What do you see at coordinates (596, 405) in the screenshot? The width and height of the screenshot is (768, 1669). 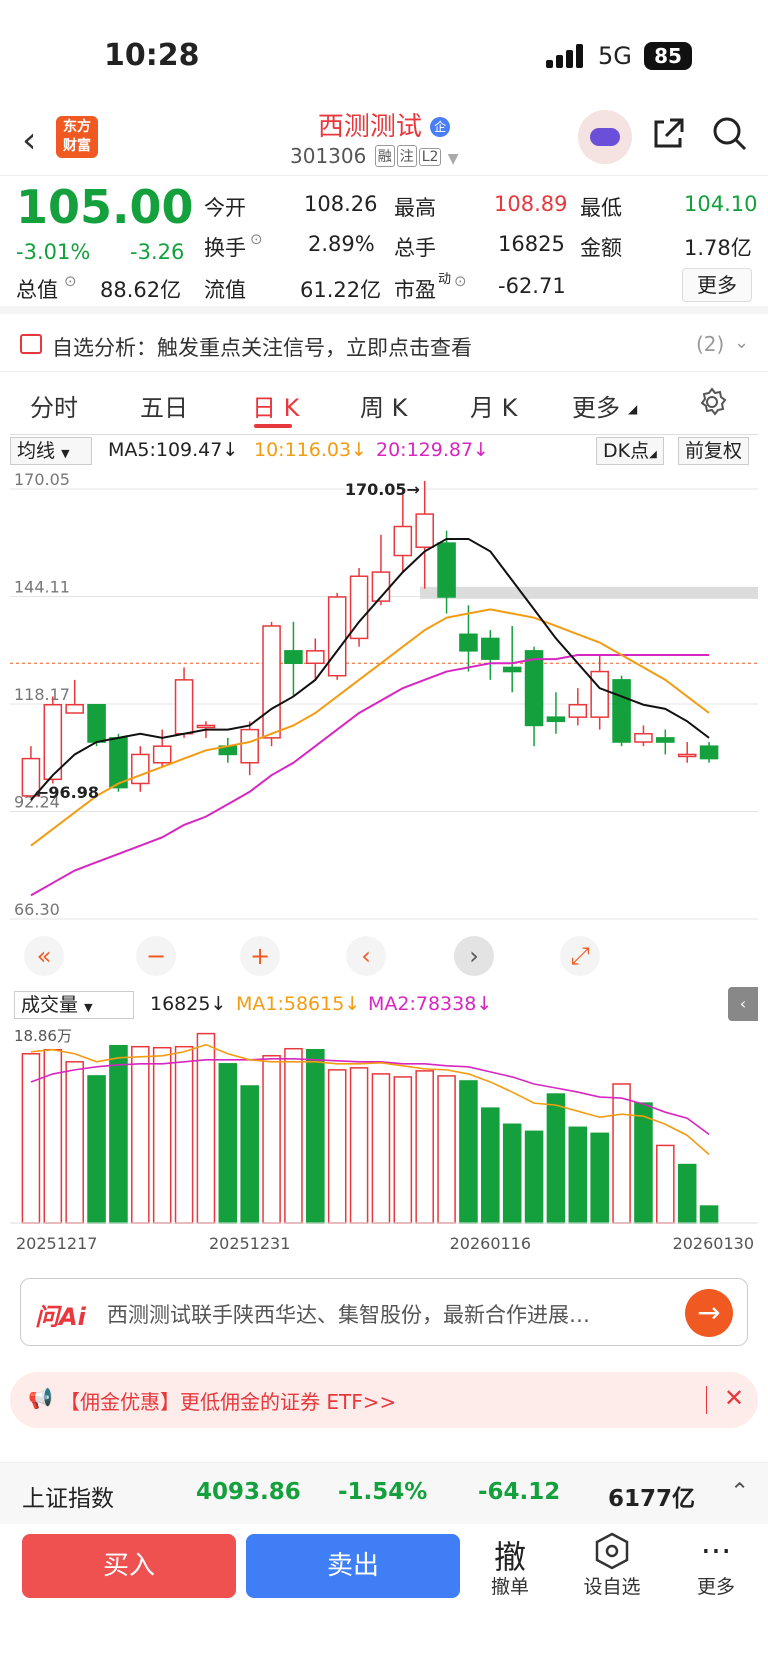 I see `tab-more: 更多` at bounding box center [596, 405].